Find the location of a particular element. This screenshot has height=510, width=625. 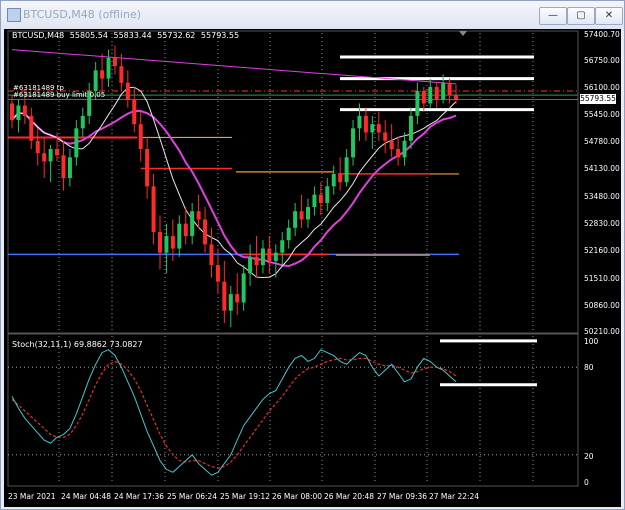

chart-shift-icon is located at coordinates (463, 33).